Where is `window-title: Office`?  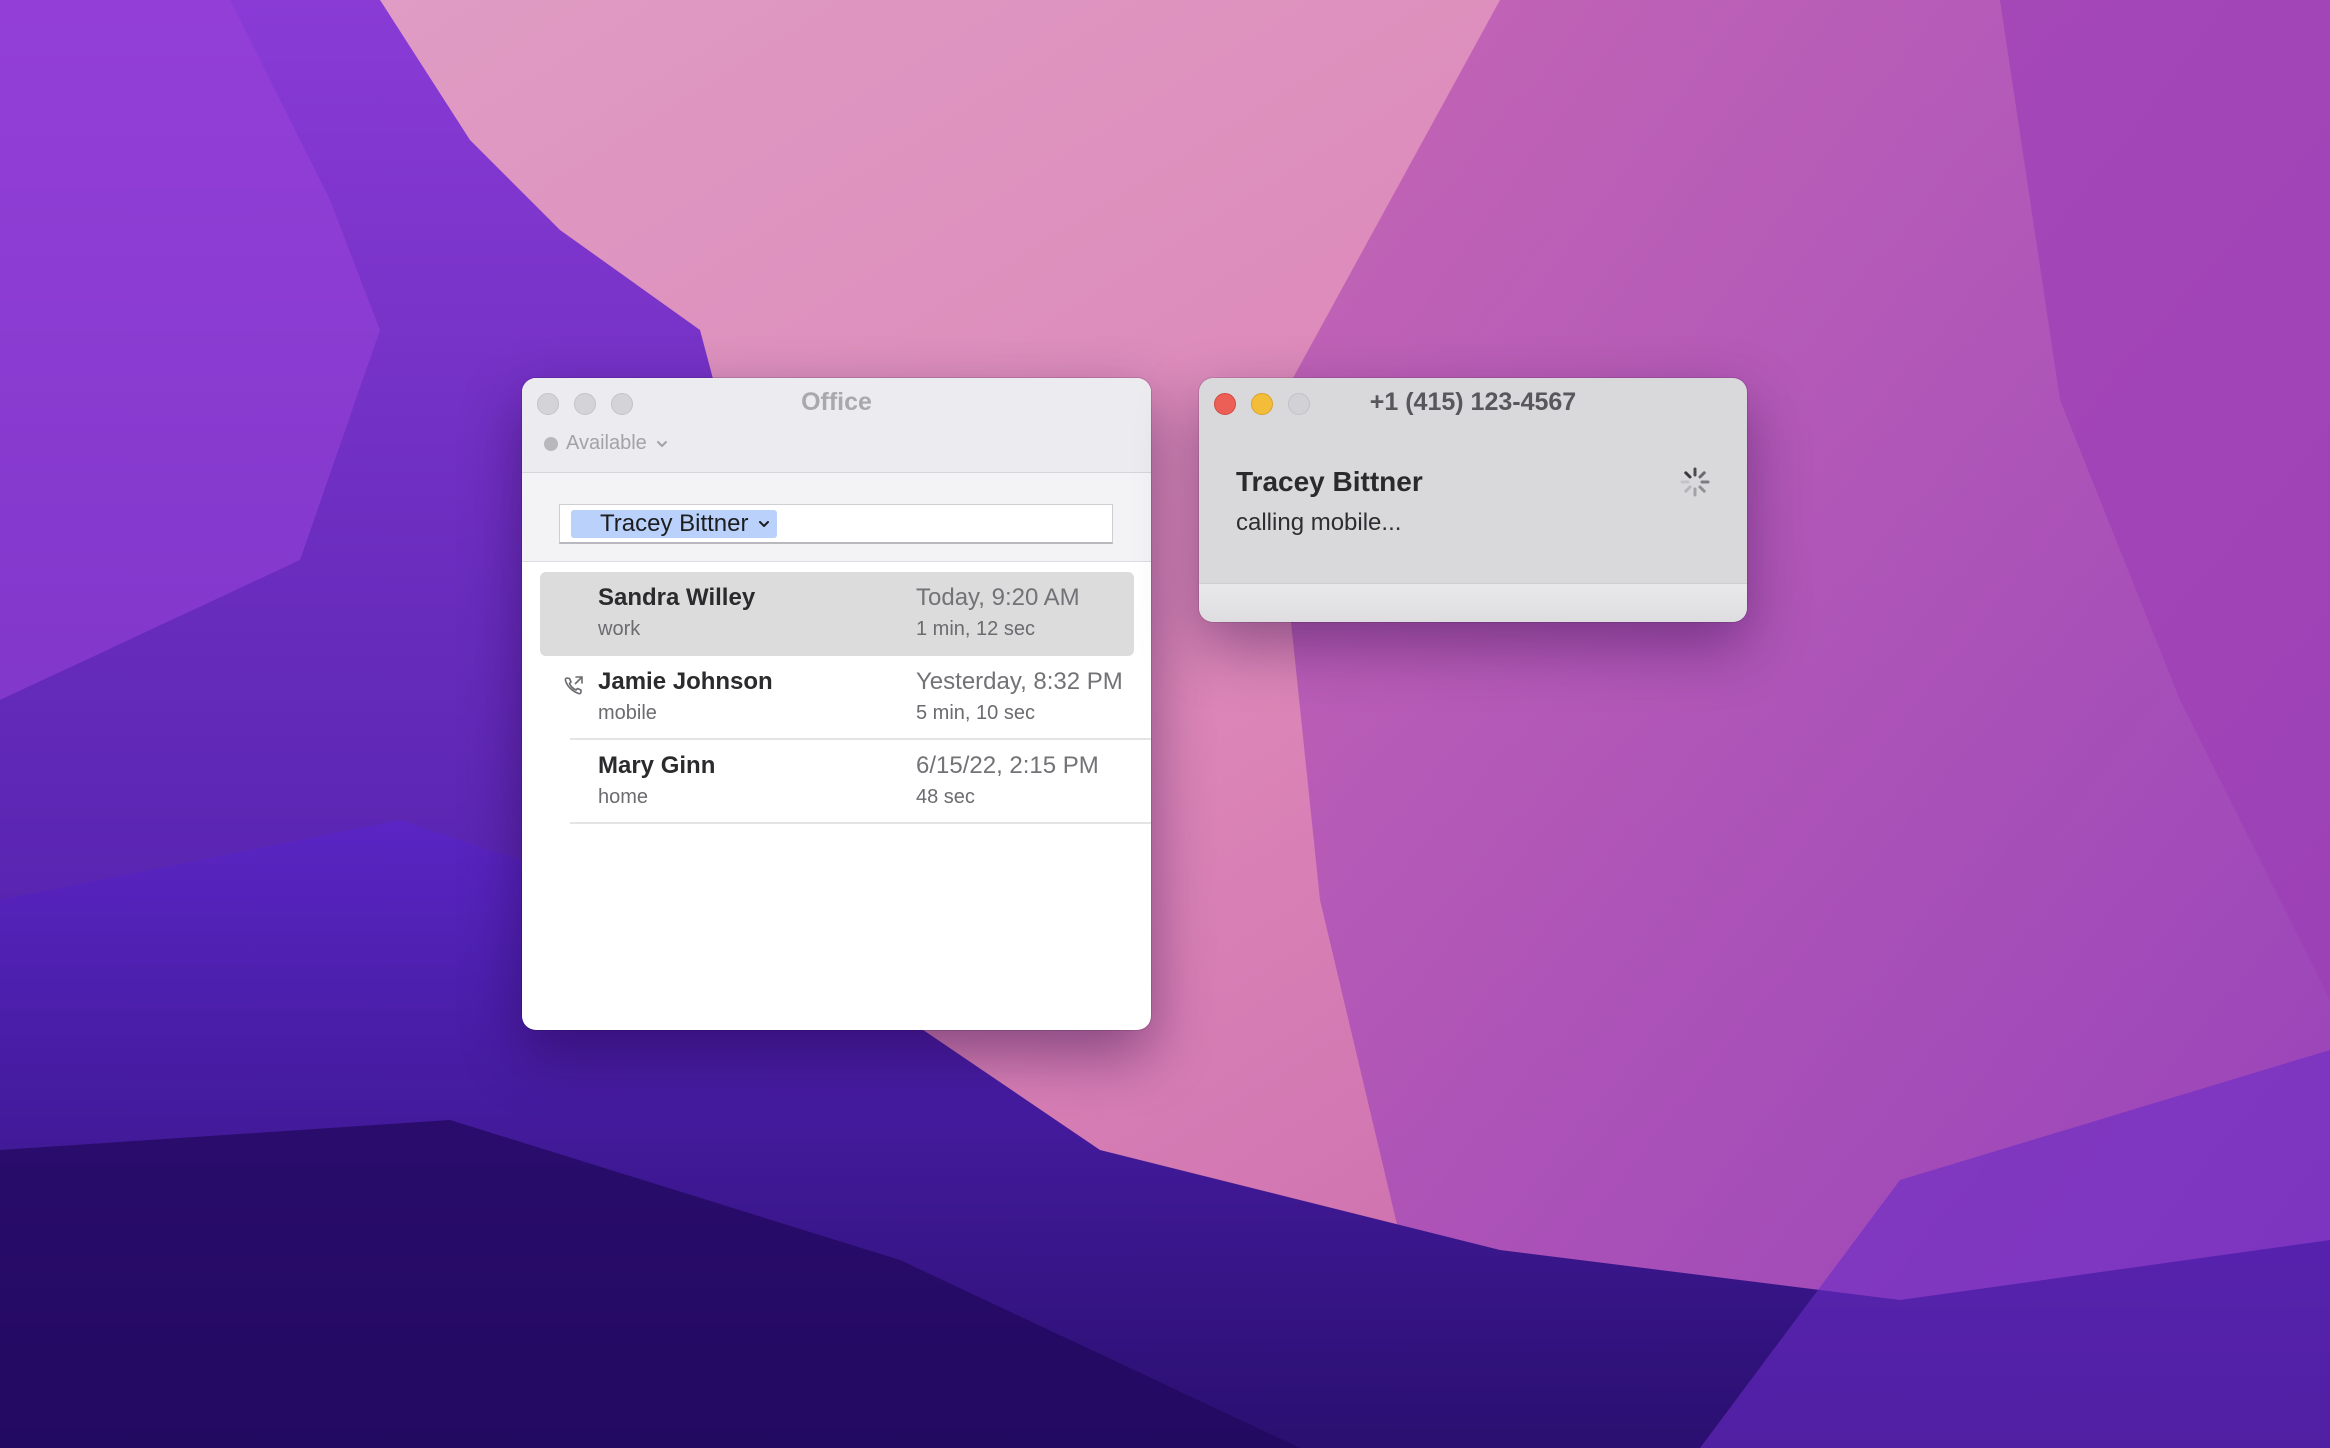
window-title: Office is located at coordinates (836, 402).